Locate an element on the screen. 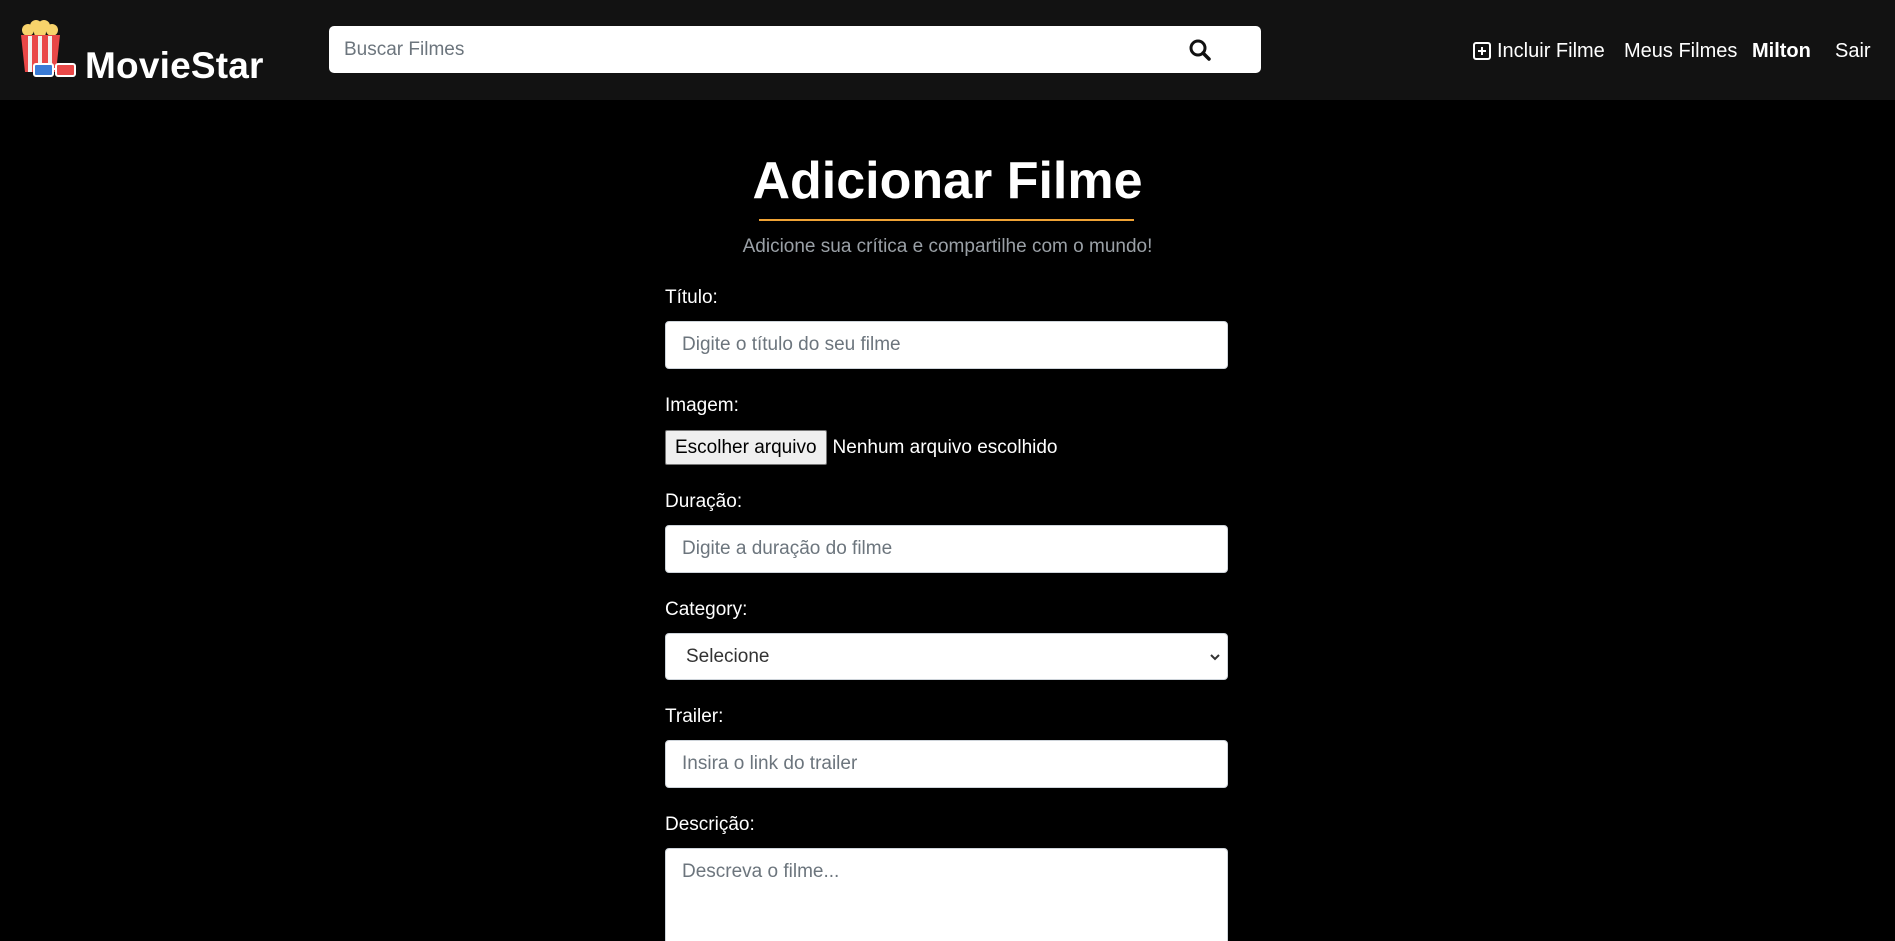  nav-add-movie: Incluir Filme is located at coordinates (1539, 51).